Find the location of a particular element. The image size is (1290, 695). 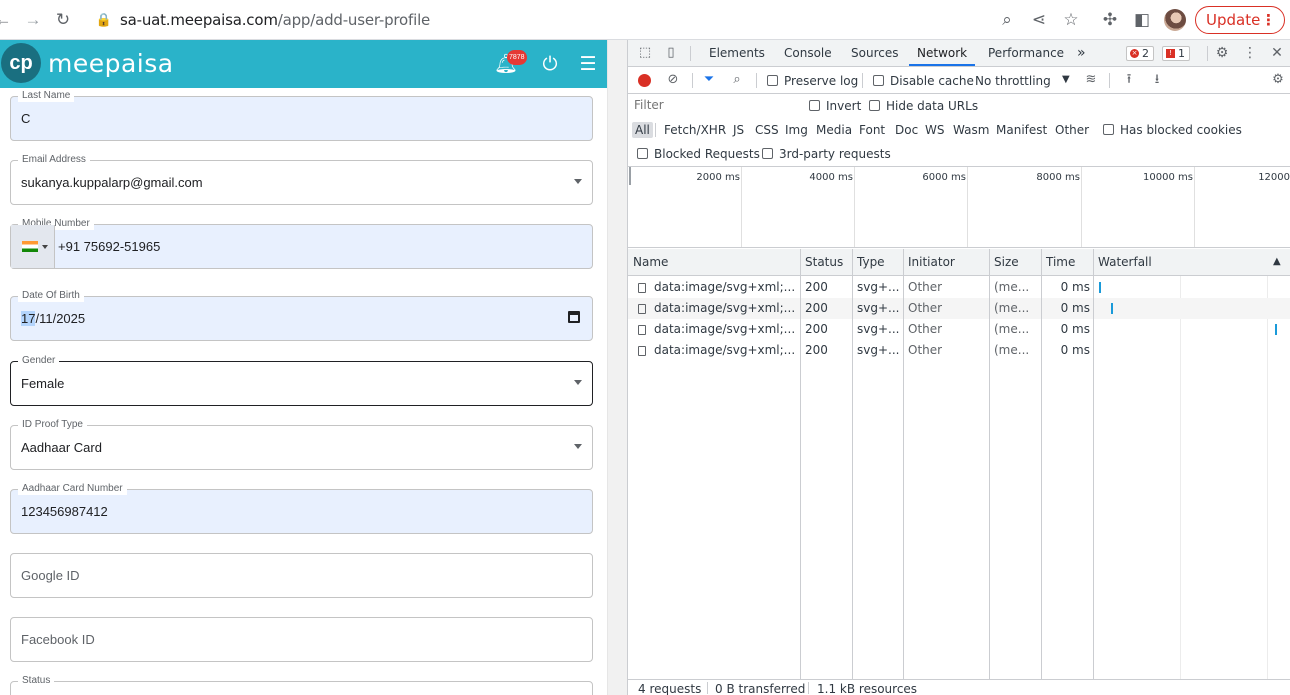

zoom-icon: ⌕ is located at coordinates (1007, 20).